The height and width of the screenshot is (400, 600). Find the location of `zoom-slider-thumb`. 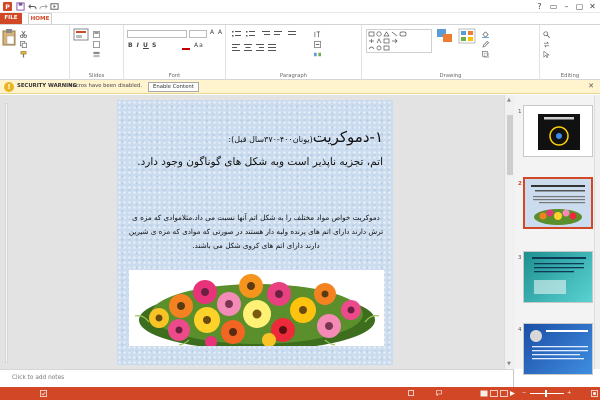

zoom-slider-thumb is located at coordinates (546, 393).